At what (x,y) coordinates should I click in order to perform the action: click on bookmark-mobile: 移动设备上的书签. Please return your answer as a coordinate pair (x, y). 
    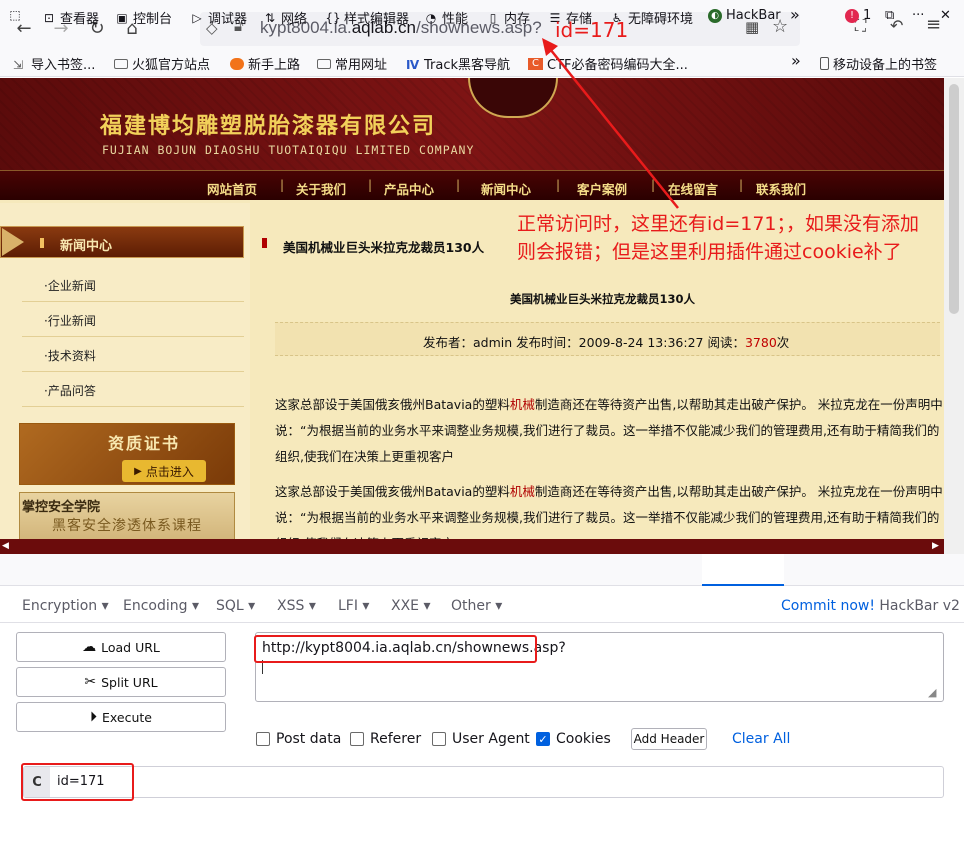
    Looking at the image, I should click on (878, 63).